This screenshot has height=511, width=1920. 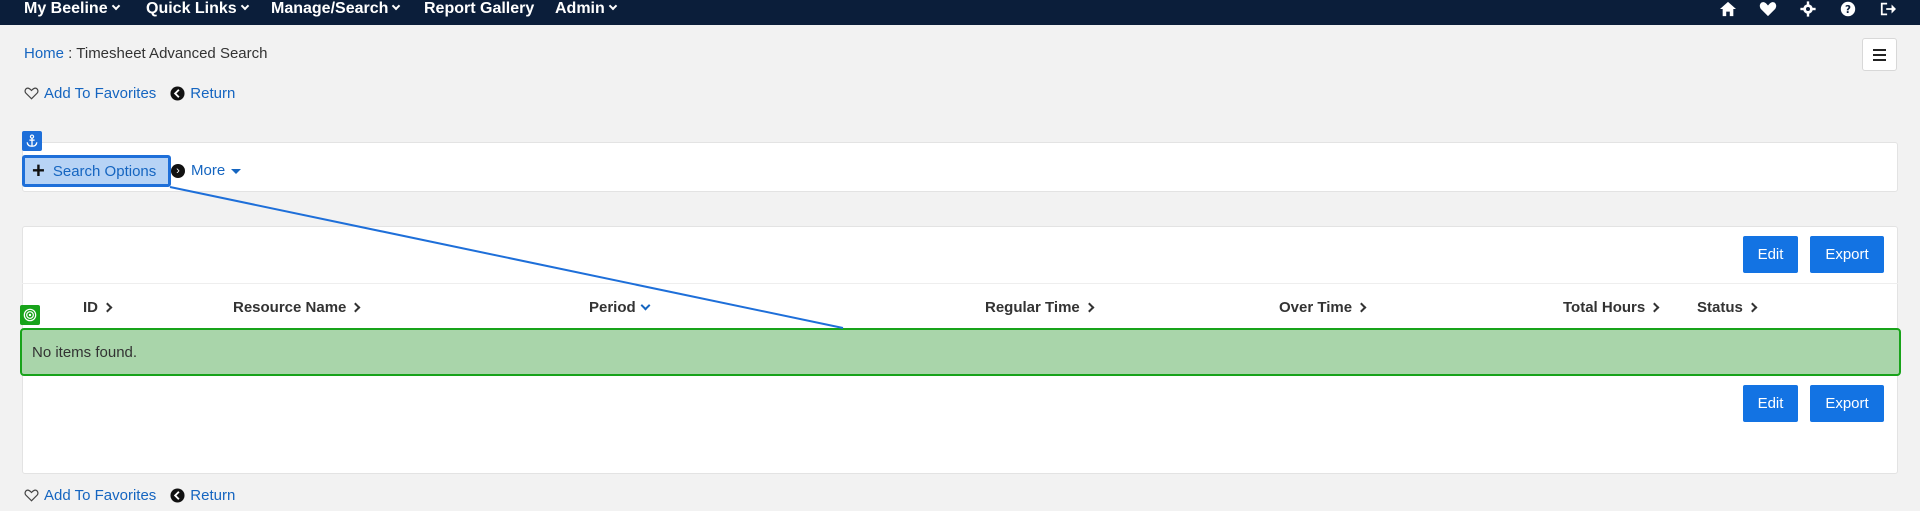 I want to click on table-header-divider, so click(x=960, y=283).